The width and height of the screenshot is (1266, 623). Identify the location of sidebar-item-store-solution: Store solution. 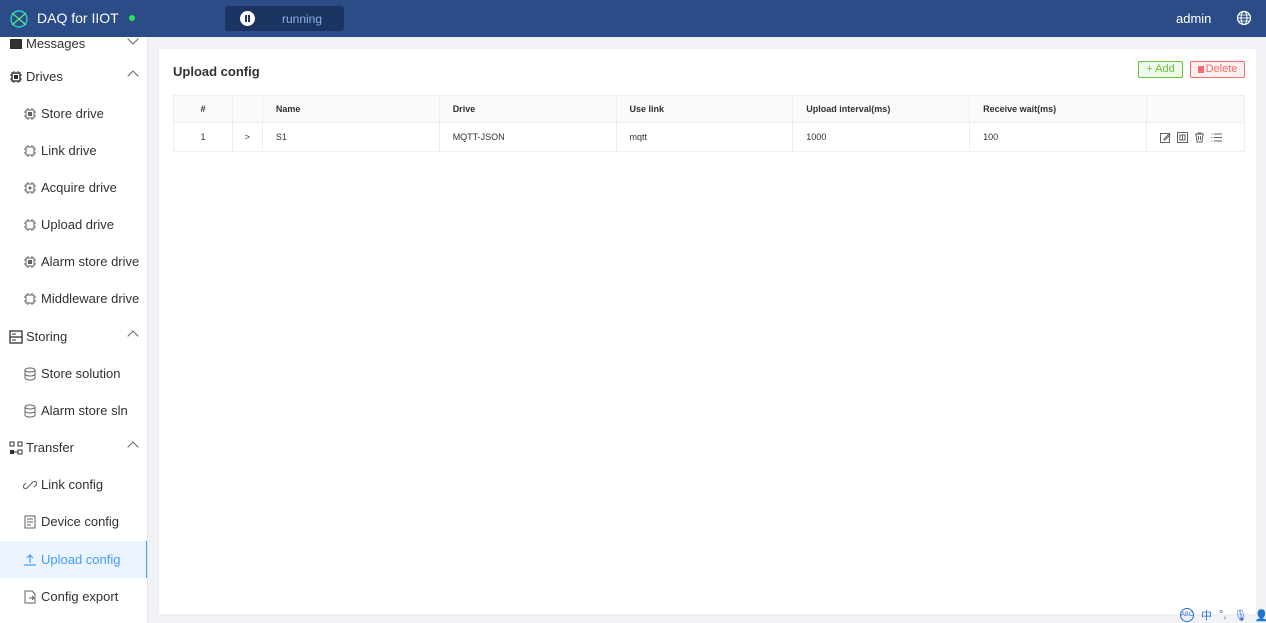
(73, 373).